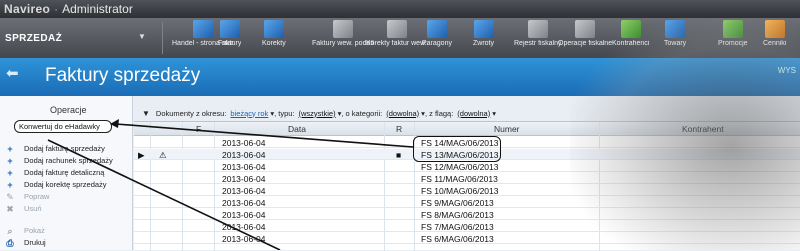 The width and height of the screenshot is (800, 251). Describe the element at coordinates (362, 113) in the screenshot. I see `category-filter-label: , o kategorii:` at that location.